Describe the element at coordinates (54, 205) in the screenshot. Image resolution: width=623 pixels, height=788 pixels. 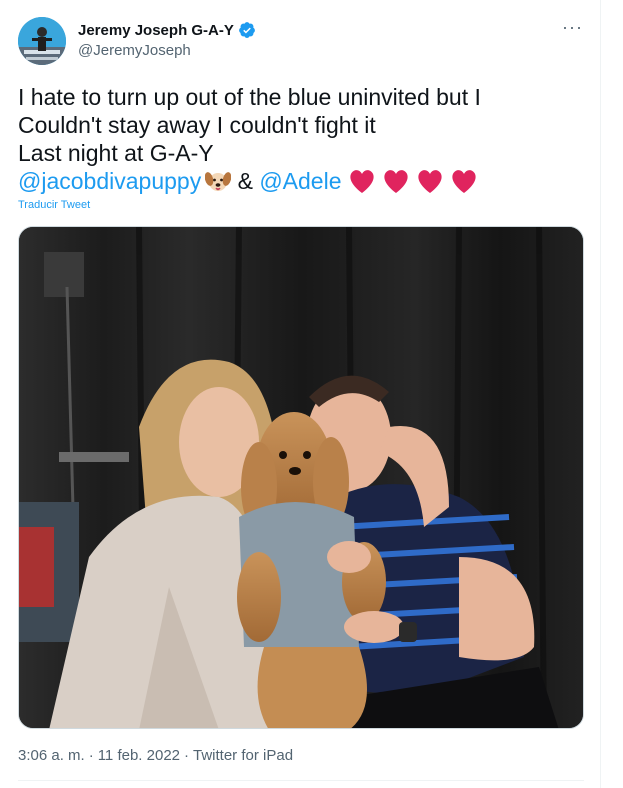
I see `translate-tweet-link: Traducir Tweet` at that location.